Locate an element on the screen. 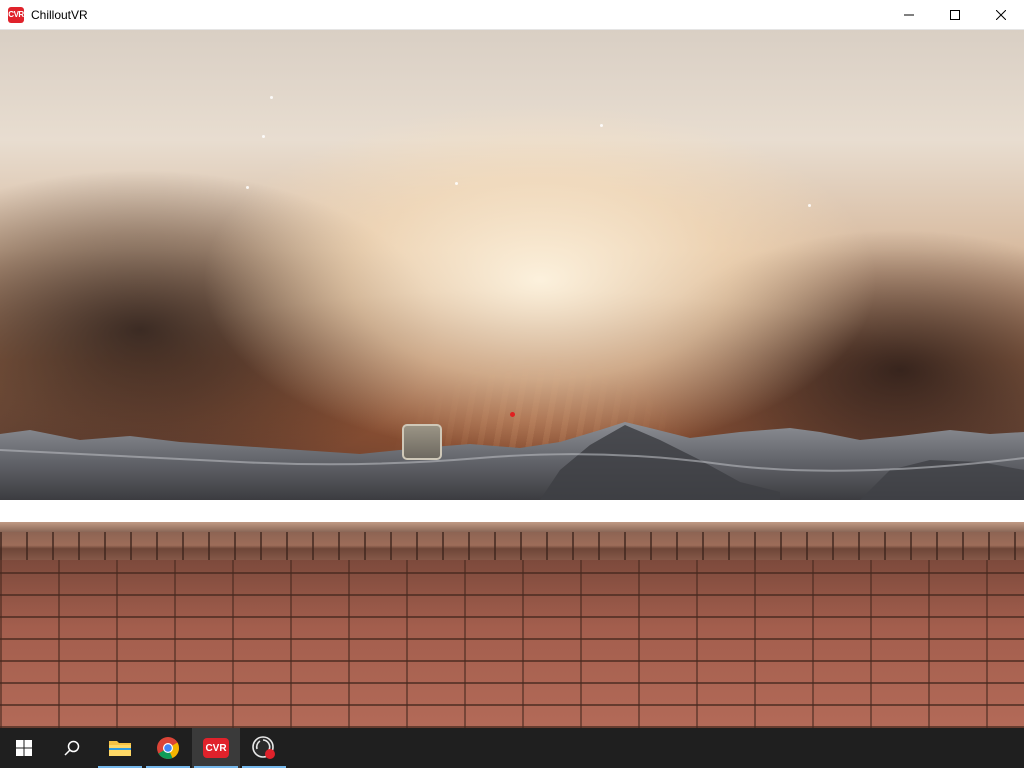 This screenshot has width=1024, height=768. chrome-icon is located at coordinates (168, 748).